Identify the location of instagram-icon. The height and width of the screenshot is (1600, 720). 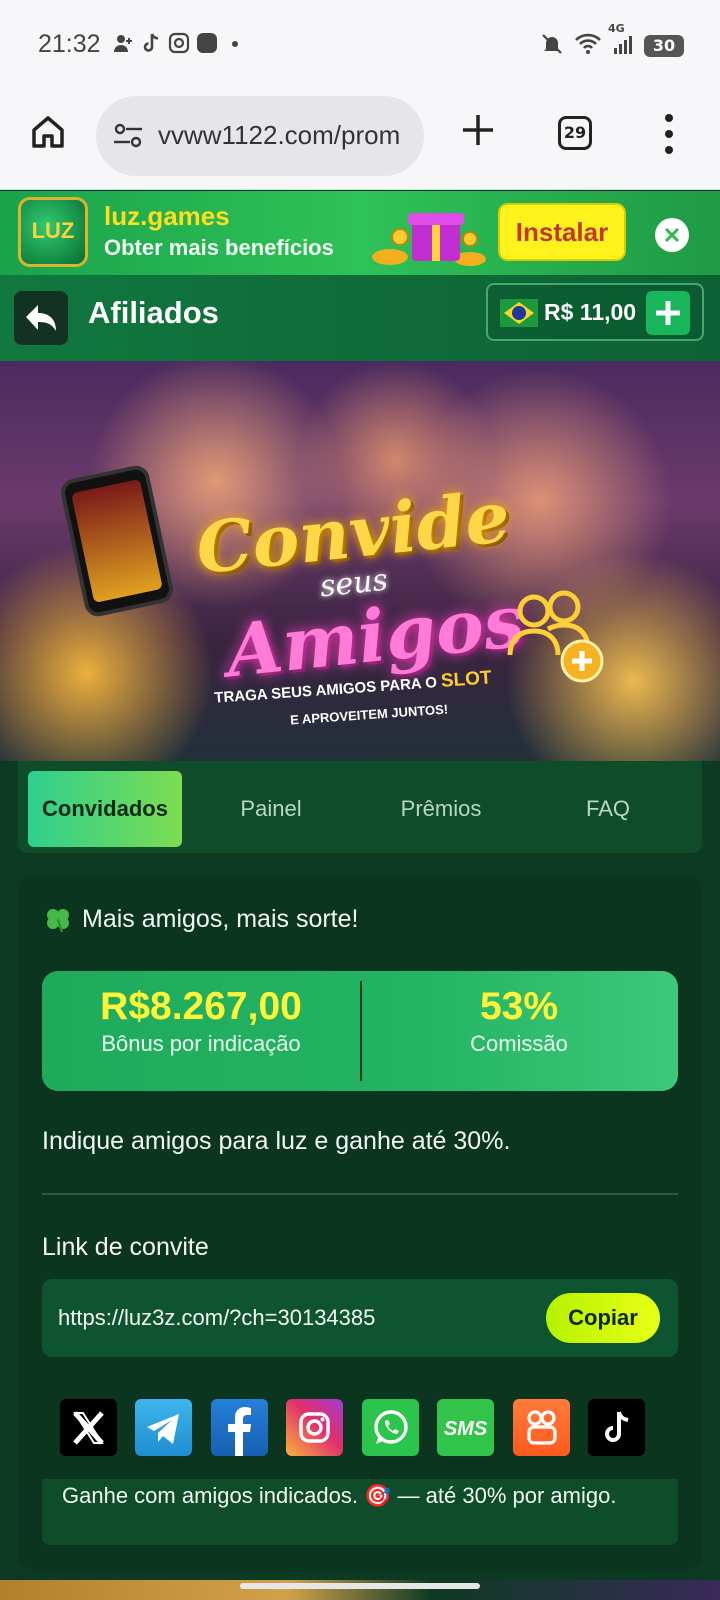
(314, 1427).